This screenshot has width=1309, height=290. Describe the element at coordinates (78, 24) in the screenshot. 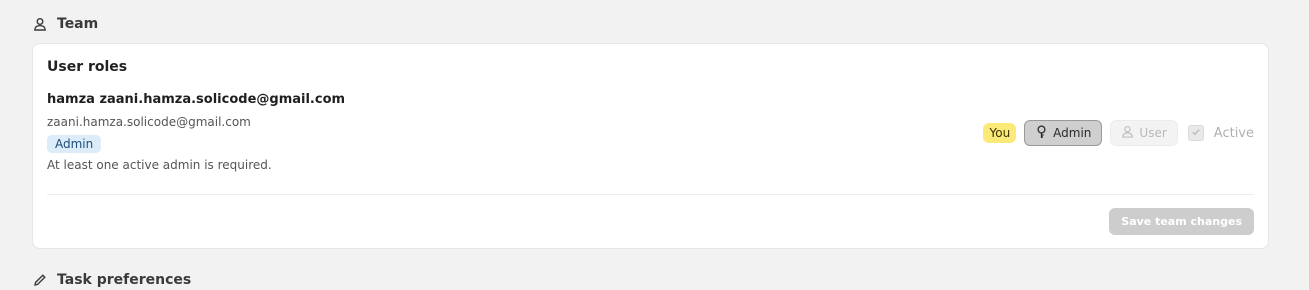

I see `team-section-title: Team` at that location.